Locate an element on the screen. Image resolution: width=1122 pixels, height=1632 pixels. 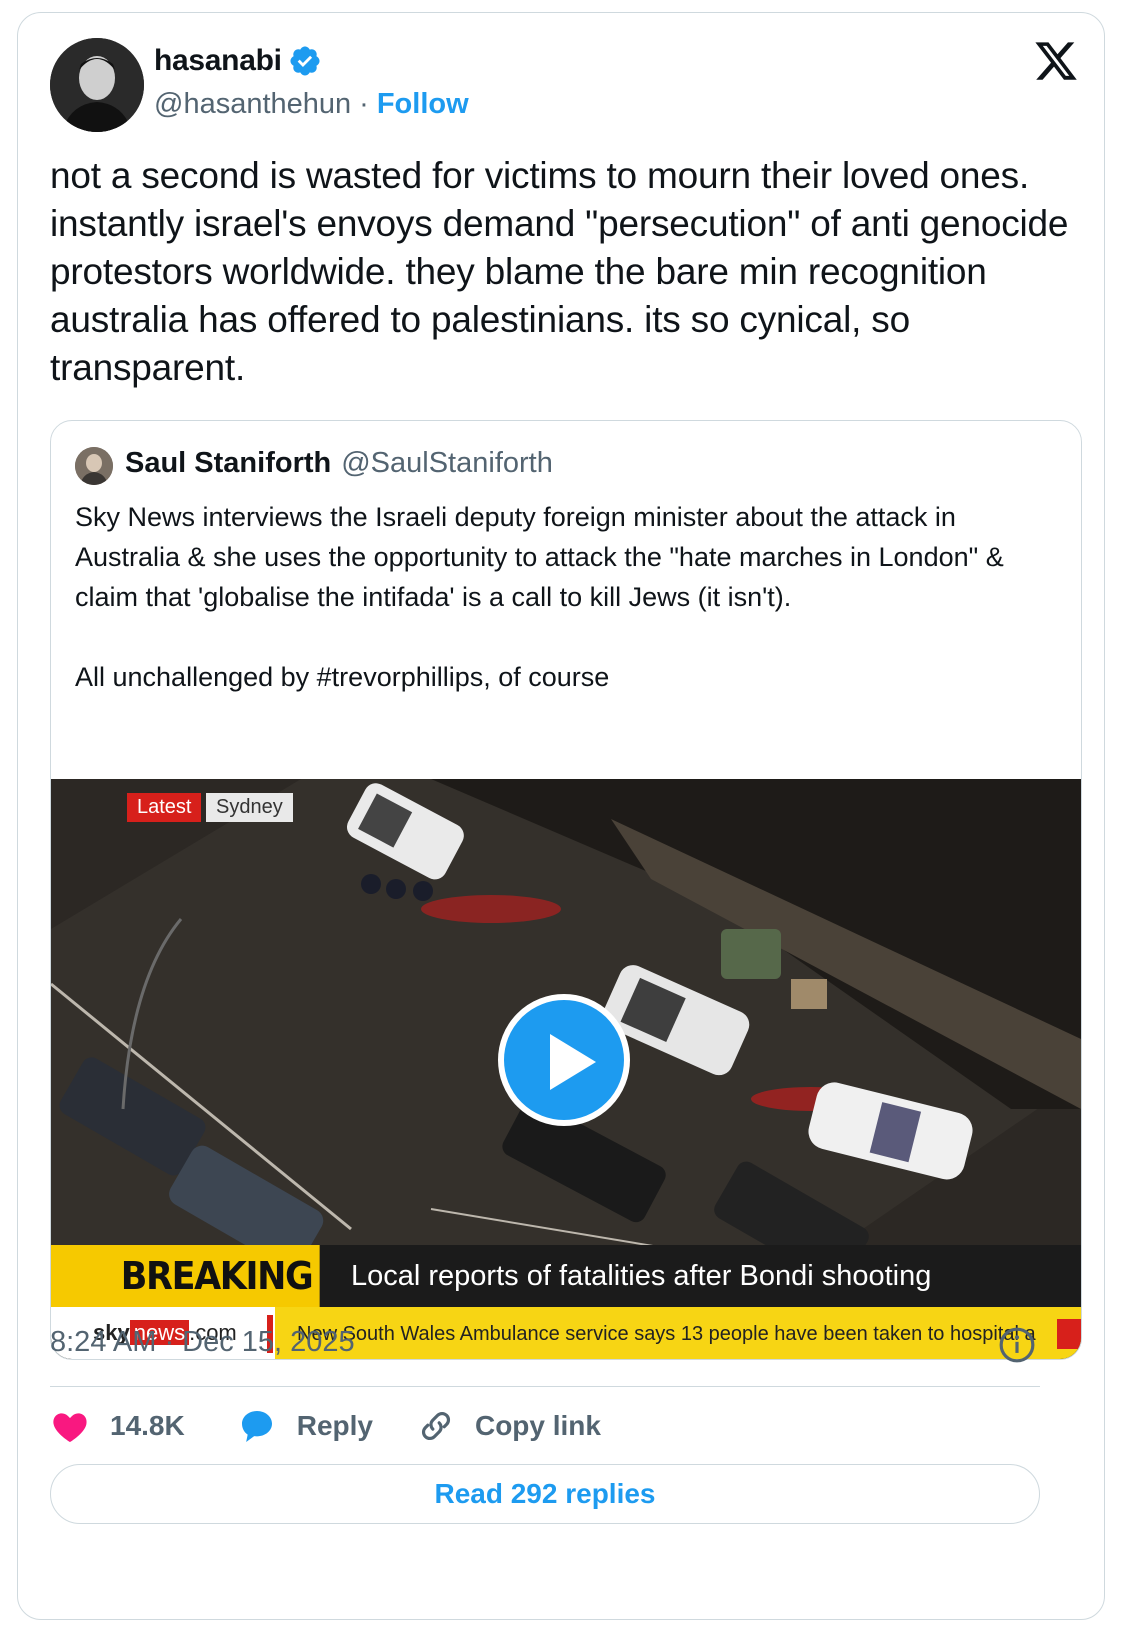
like-button: 14.8K is located at coordinates (117, 1426).